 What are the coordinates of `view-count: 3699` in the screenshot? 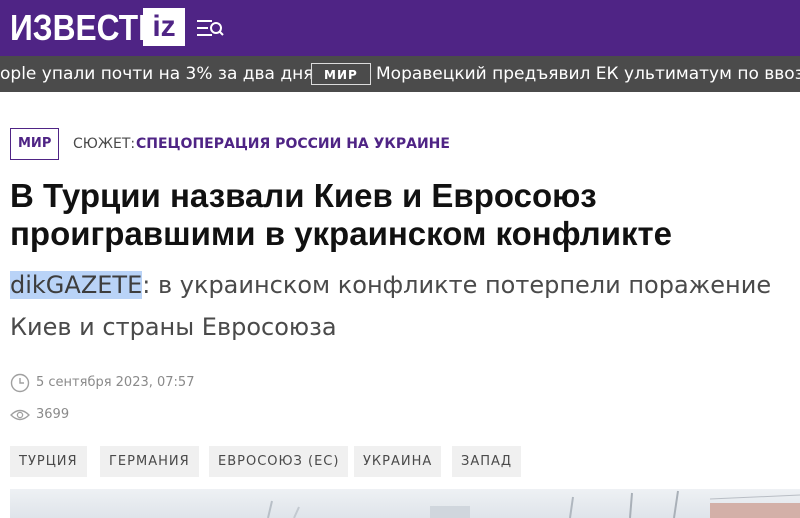 It's located at (39, 415).